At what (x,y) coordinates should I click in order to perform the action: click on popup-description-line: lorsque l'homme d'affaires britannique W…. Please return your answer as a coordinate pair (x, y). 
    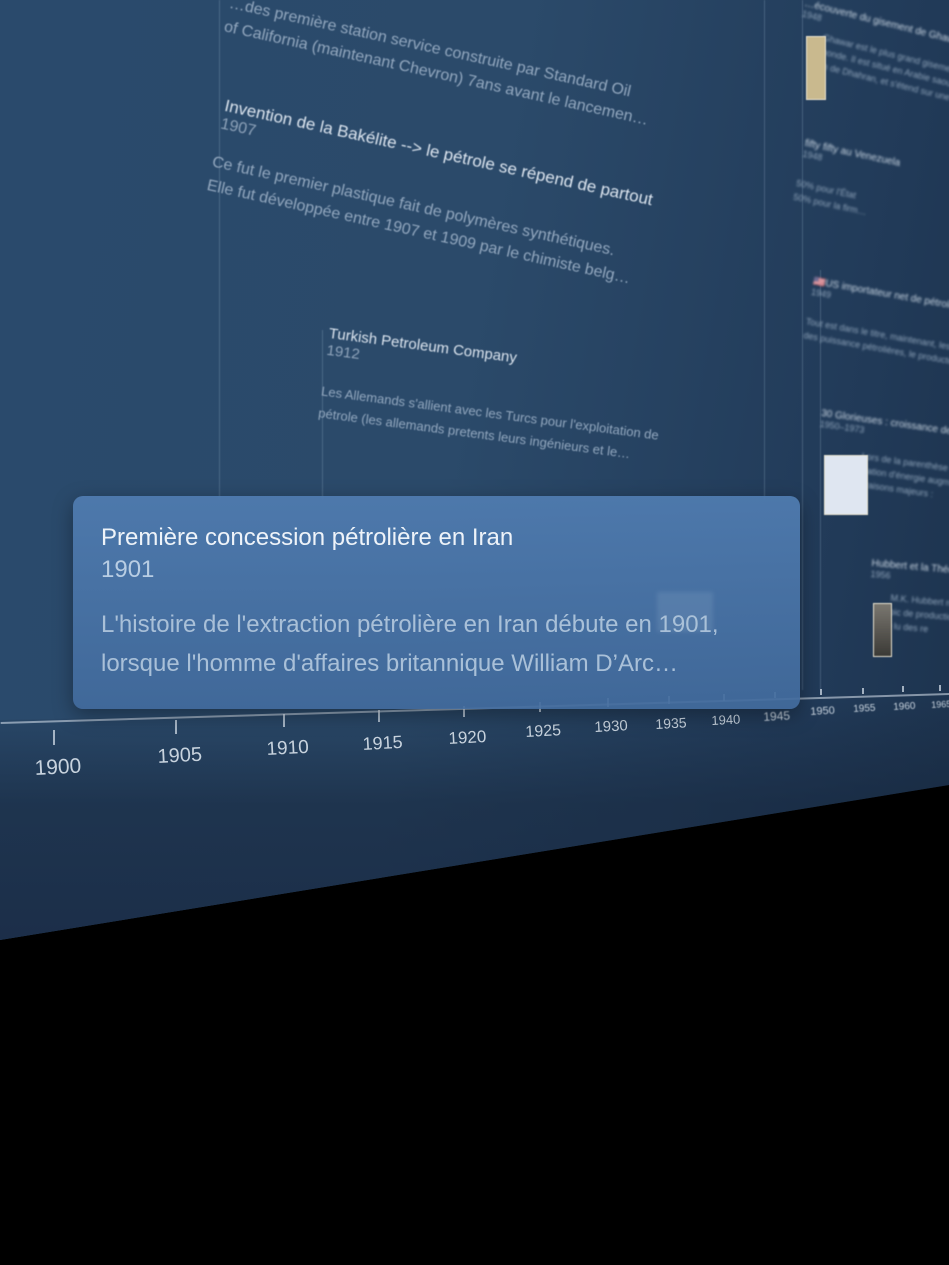
    Looking at the image, I should click on (389, 663).